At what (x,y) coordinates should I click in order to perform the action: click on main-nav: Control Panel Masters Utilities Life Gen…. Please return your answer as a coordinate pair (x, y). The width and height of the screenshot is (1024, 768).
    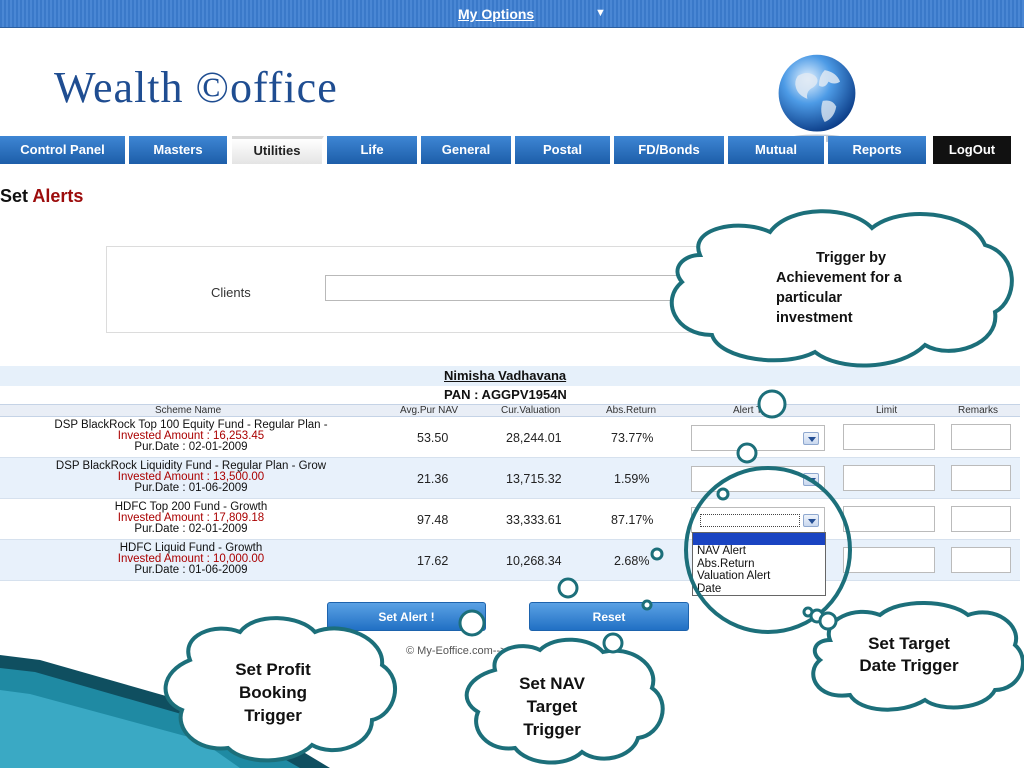
    Looking at the image, I should click on (512, 150).